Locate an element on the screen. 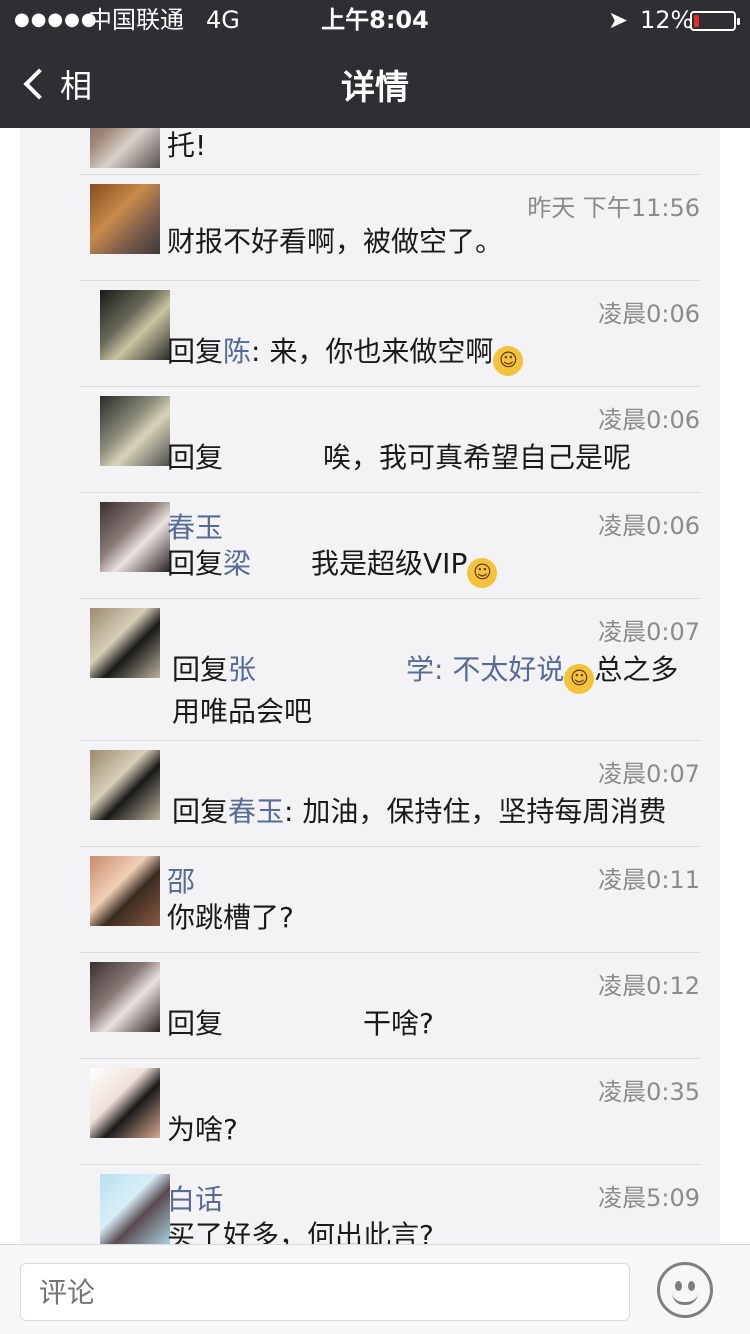 This screenshot has width=750, height=1334. comment-text: 回复春玉: 加油，保持住，坚持每周消费 is located at coordinates (442, 812).